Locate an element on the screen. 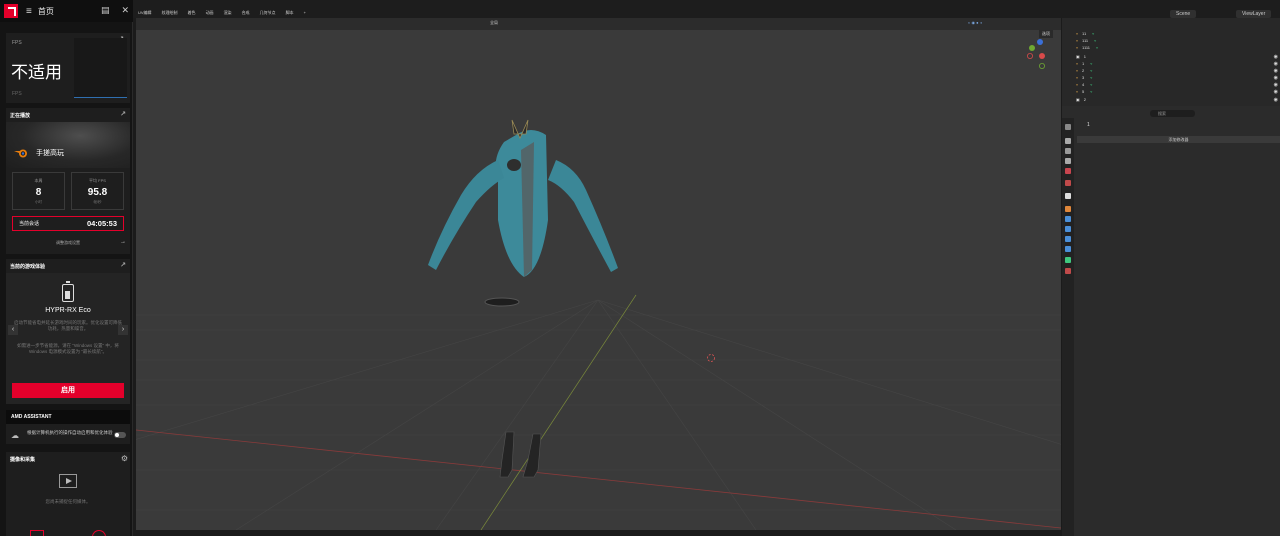 Image resolution: width=1280 pixels, height=536 pixels. tool-tab-icon is located at coordinates (1068, 127).